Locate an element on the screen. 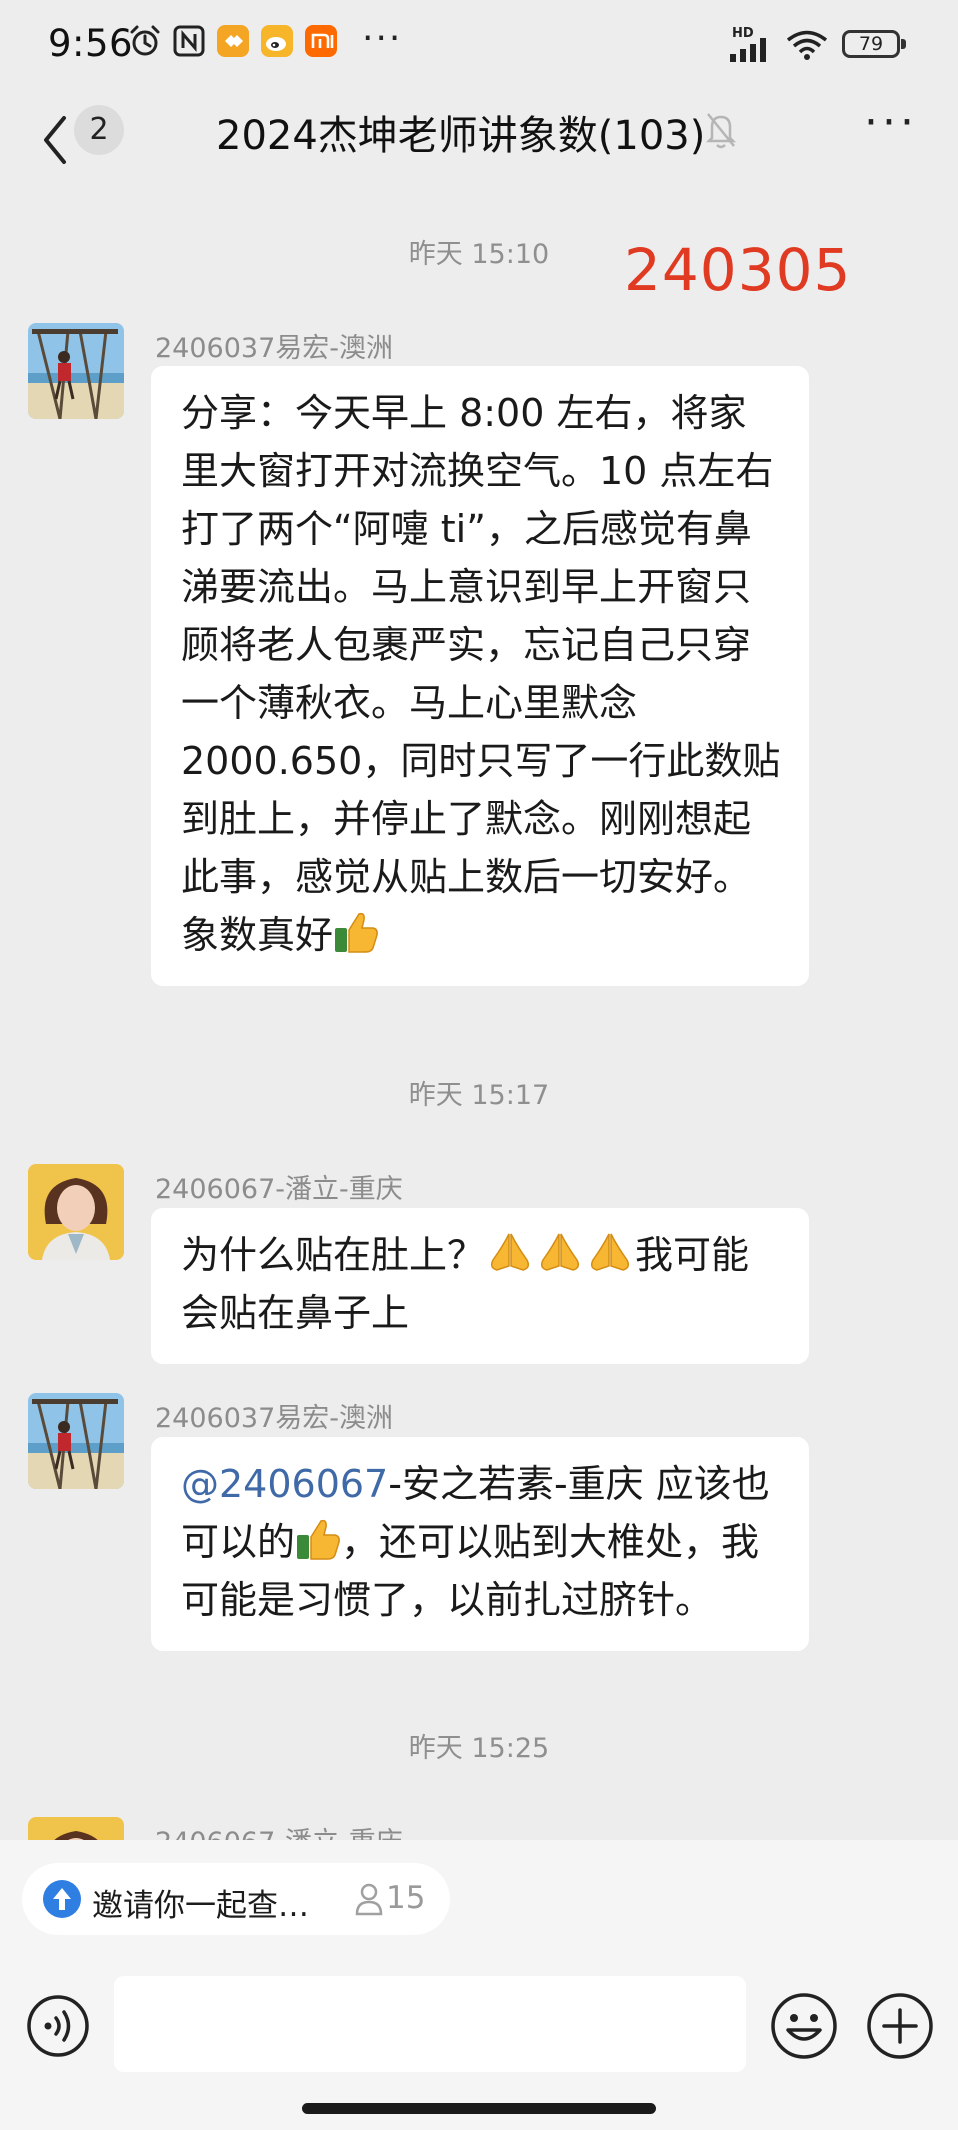  status-time: 9:56 is located at coordinates (91, 43).